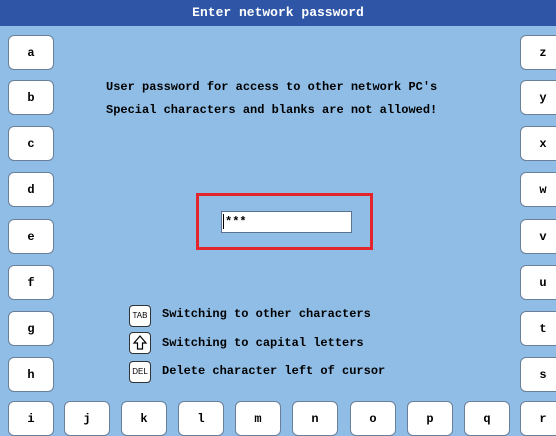  What do you see at coordinates (31, 143) in the screenshot?
I see `key-c: c` at bounding box center [31, 143].